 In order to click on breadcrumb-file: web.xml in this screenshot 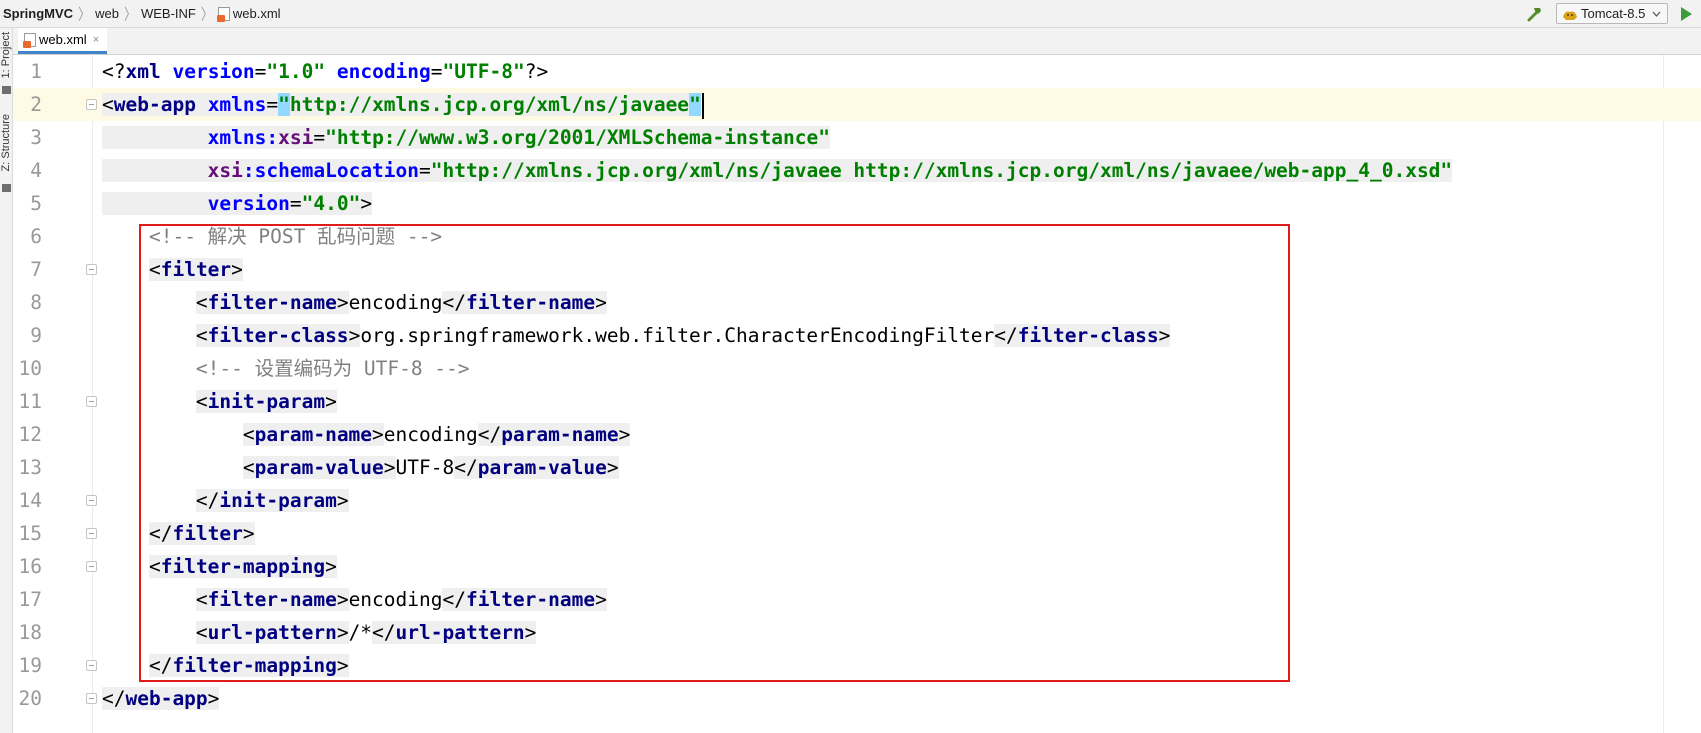, I will do `click(257, 13)`.